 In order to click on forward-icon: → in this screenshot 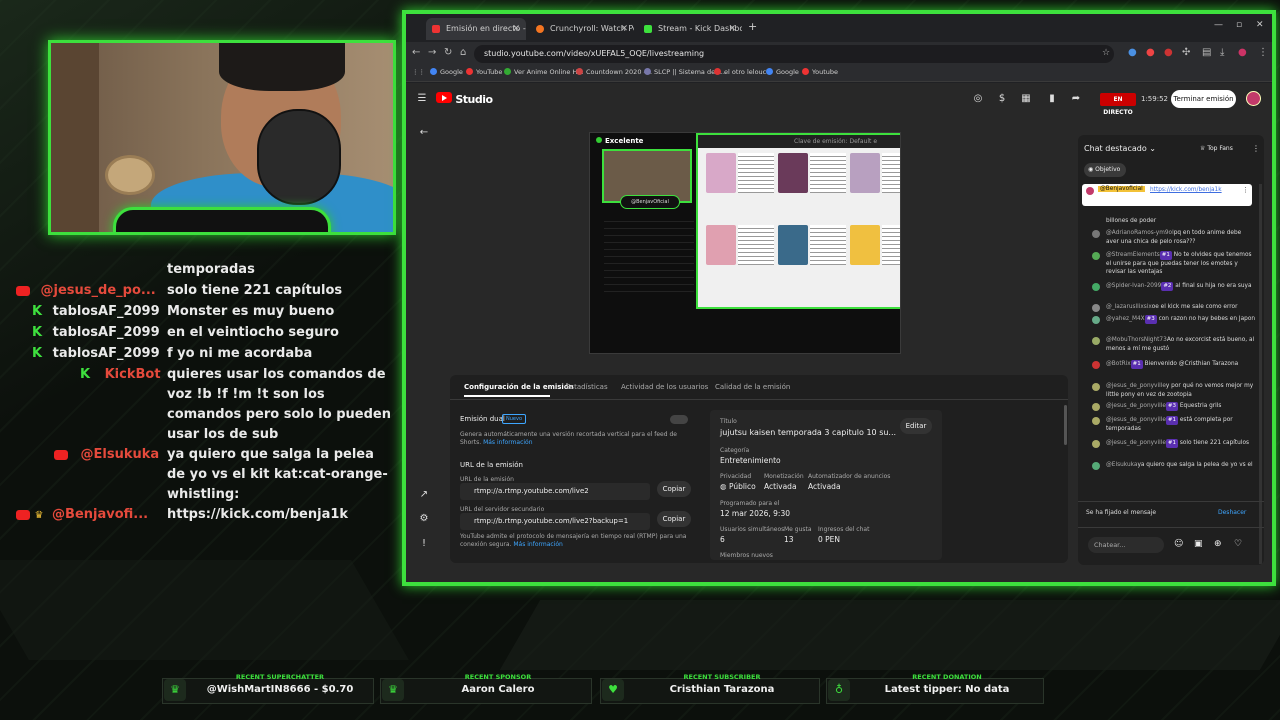, I will do `click(432, 52)`.